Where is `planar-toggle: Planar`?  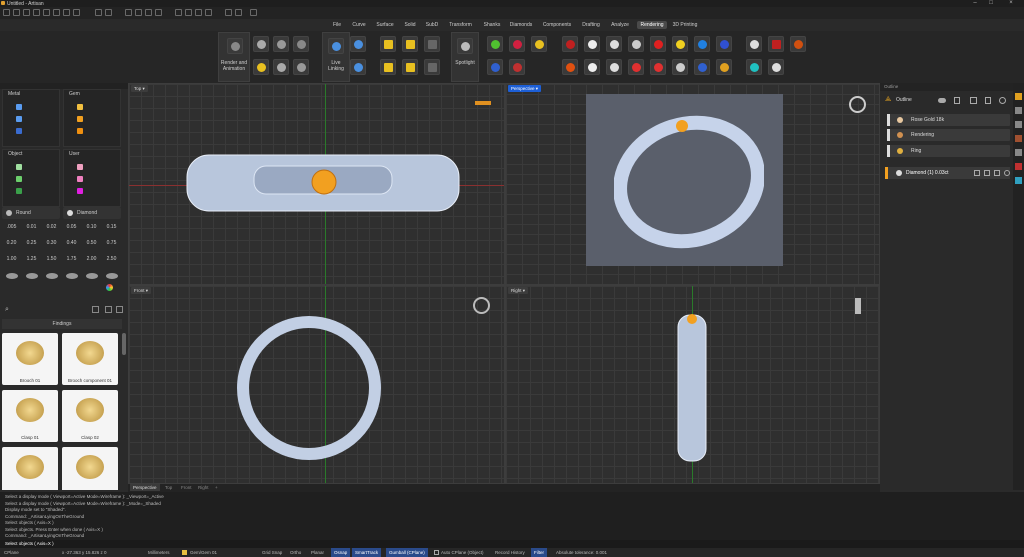 planar-toggle: Planar is located at coordinates (317, 552).